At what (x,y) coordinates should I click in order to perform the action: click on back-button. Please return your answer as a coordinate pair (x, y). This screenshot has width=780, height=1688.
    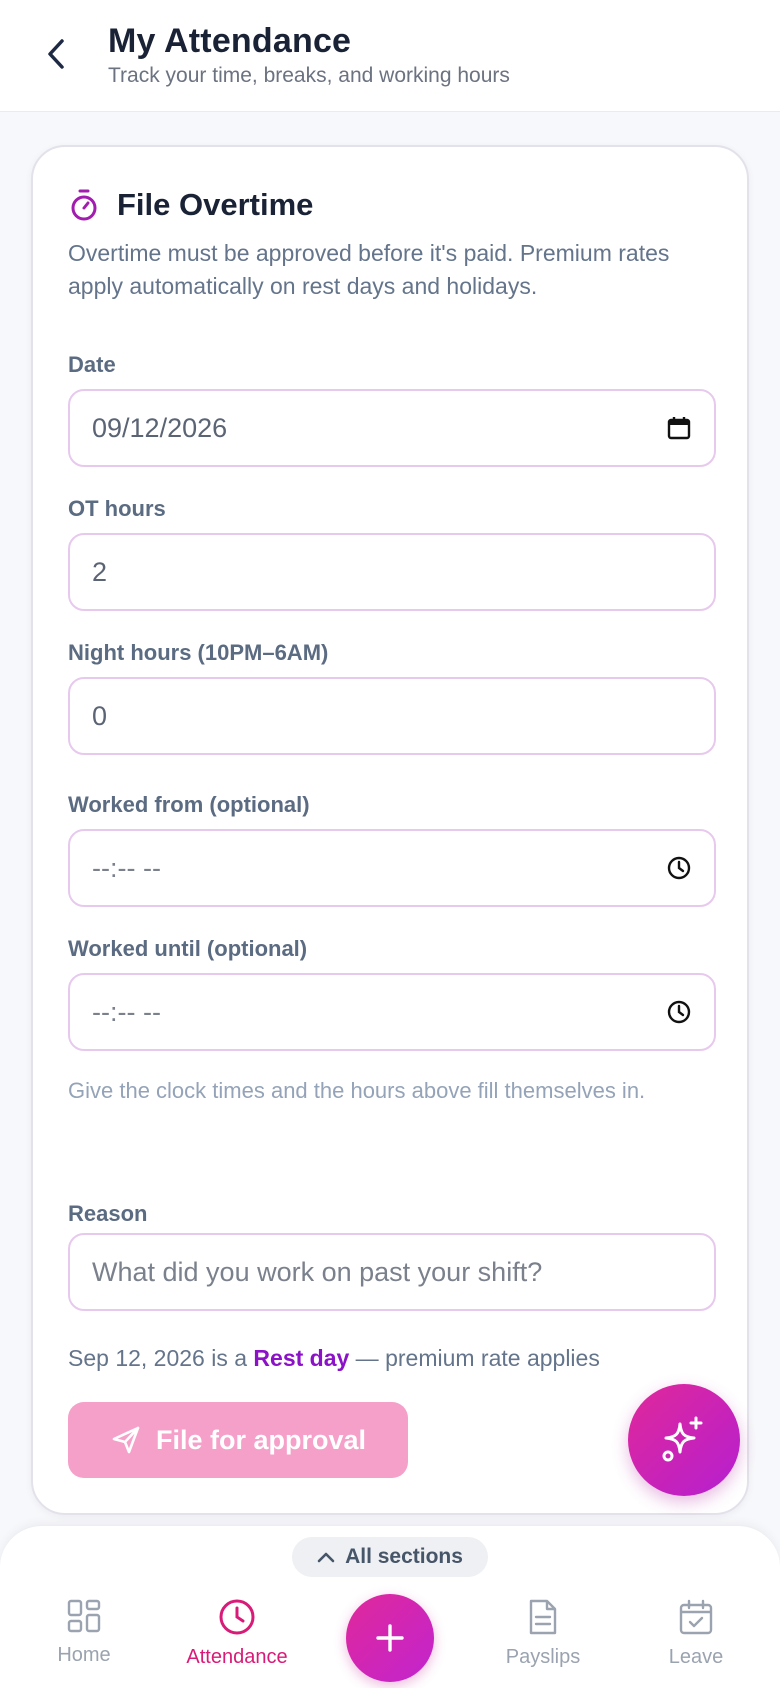
    Looking at the image, I should click on (56, 54).